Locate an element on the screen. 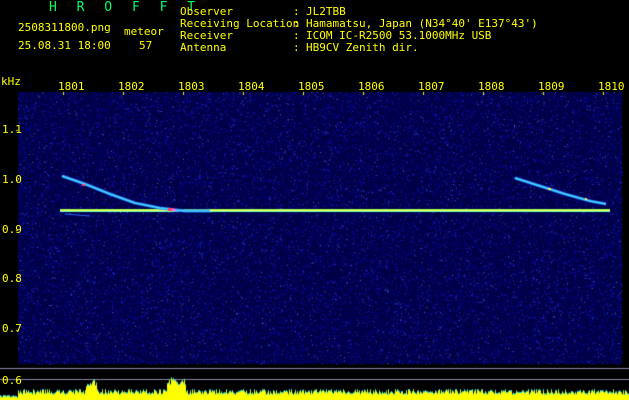 The width and height of the screenshot is (629, 400). y-tick-0-7: 0.7 is located at coordinates (12, 328).